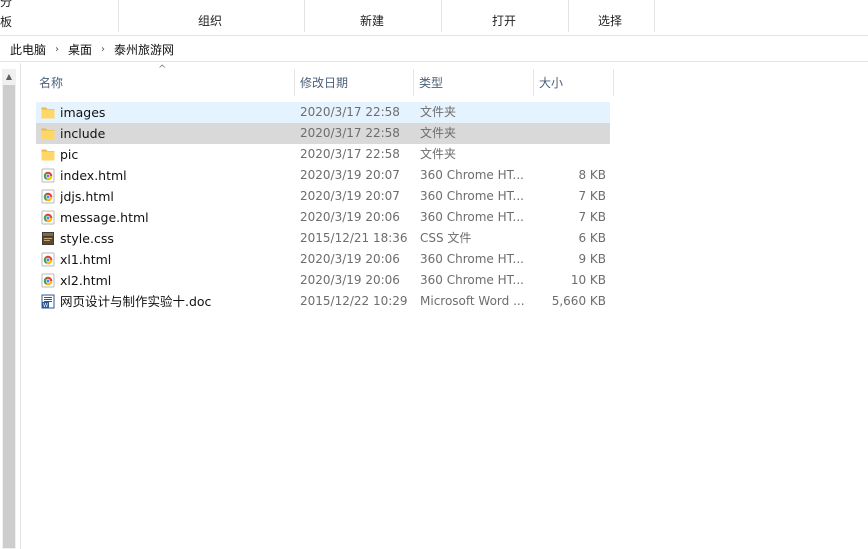  What do you see at coordinates (473, 82) in the screenshot?
I see `column-header-type: 类型` at bounding box center [473, 82].